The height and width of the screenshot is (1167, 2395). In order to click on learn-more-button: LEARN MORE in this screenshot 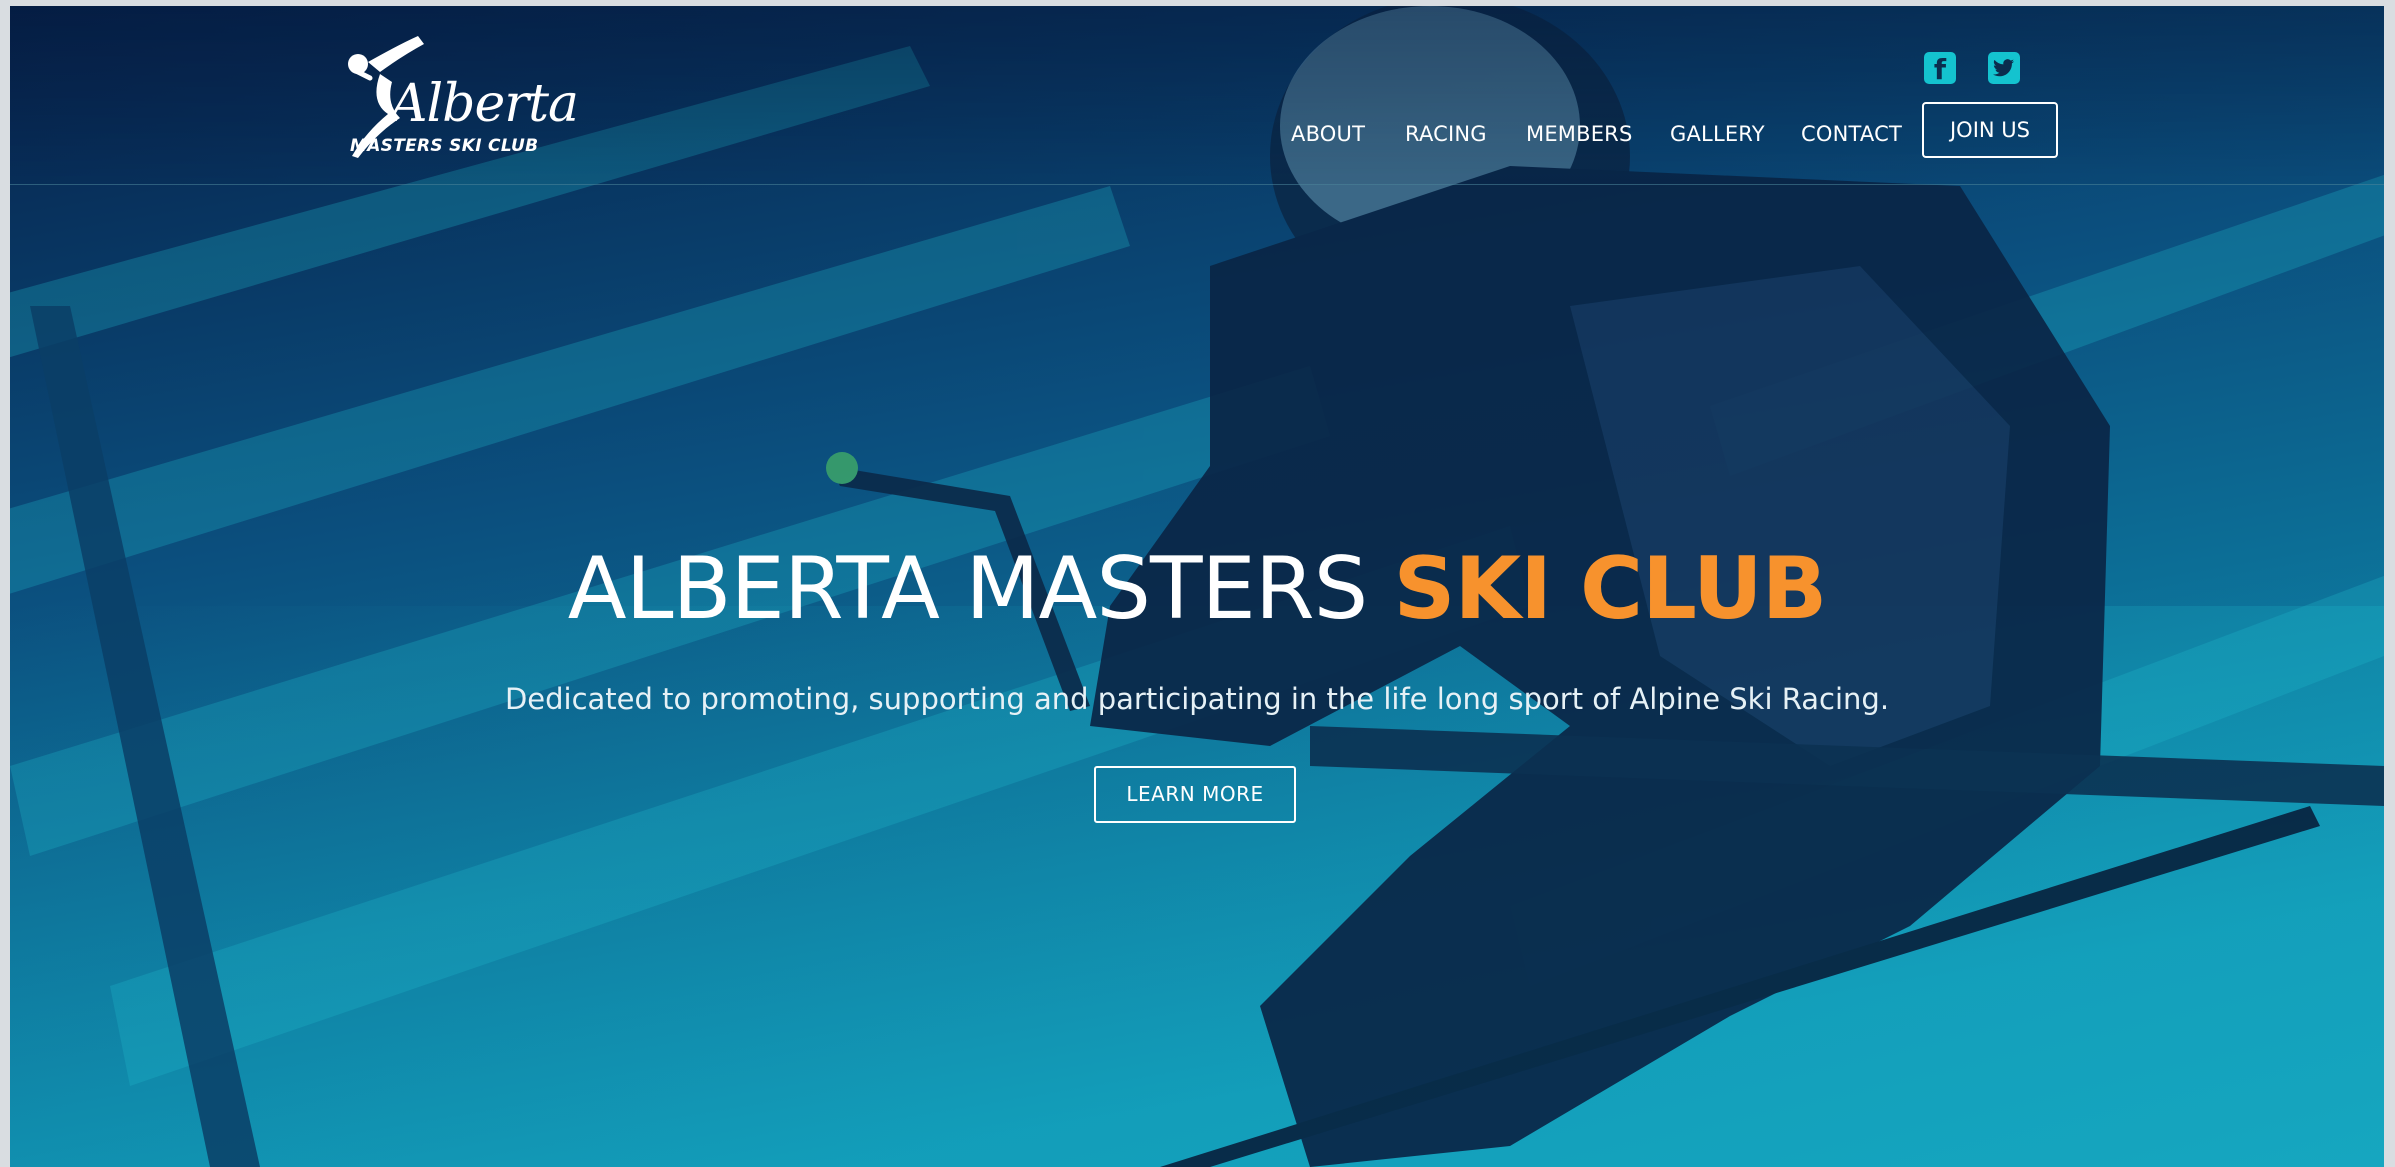, I will do `click(1195, 794)`.